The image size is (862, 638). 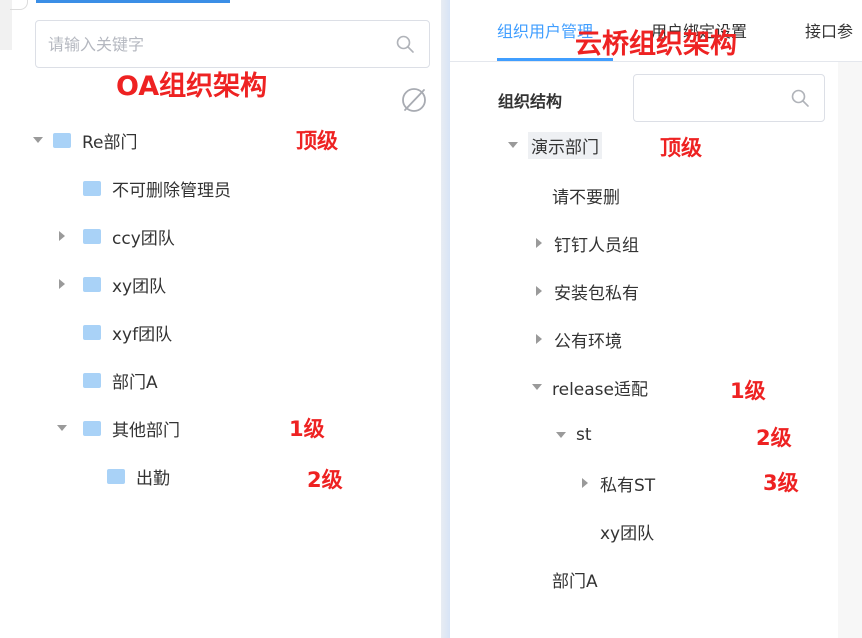 What do you see at coordinates (596, 245) in the screenshot?
I see `tree-node-label: 钉钉人员组` at bounding box center [596, 245].